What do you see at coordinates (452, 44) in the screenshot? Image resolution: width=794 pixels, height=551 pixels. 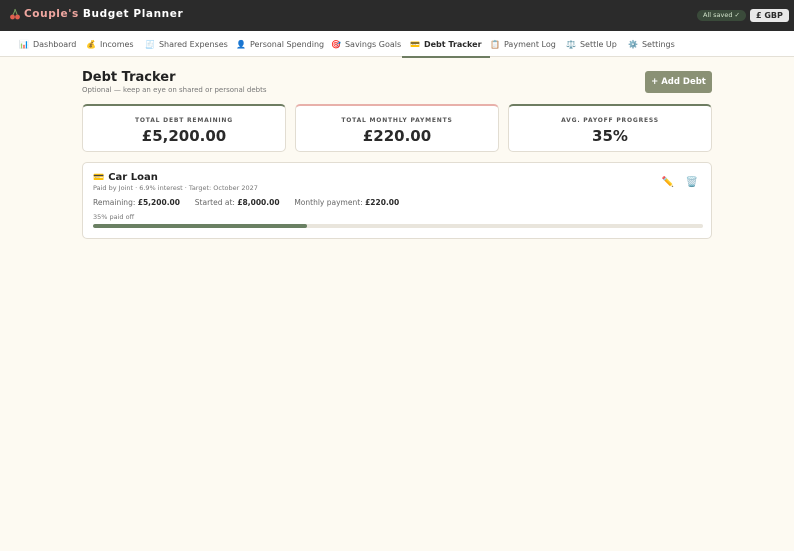 I see `tab-label: Debt Tracker` at bounding box center [452, 44].